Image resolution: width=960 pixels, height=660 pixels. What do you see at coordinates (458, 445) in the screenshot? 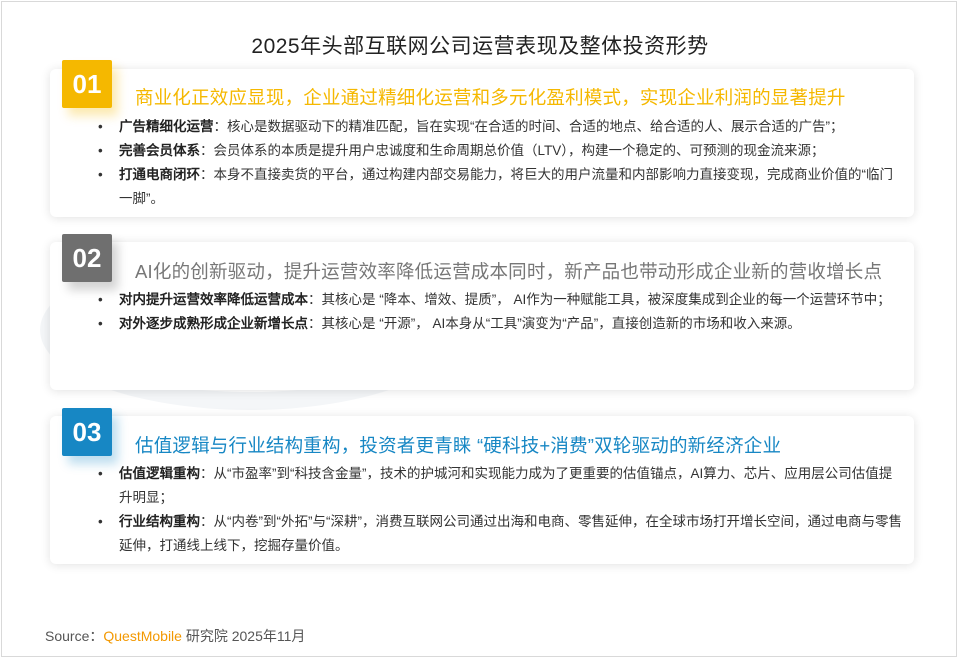
I see `section-heading-3: 估值逻辑与行业结构重构，投资者更青睐 “硬科技+消费”双轮驱动的新经济企业` at bounding box center [458, 445].